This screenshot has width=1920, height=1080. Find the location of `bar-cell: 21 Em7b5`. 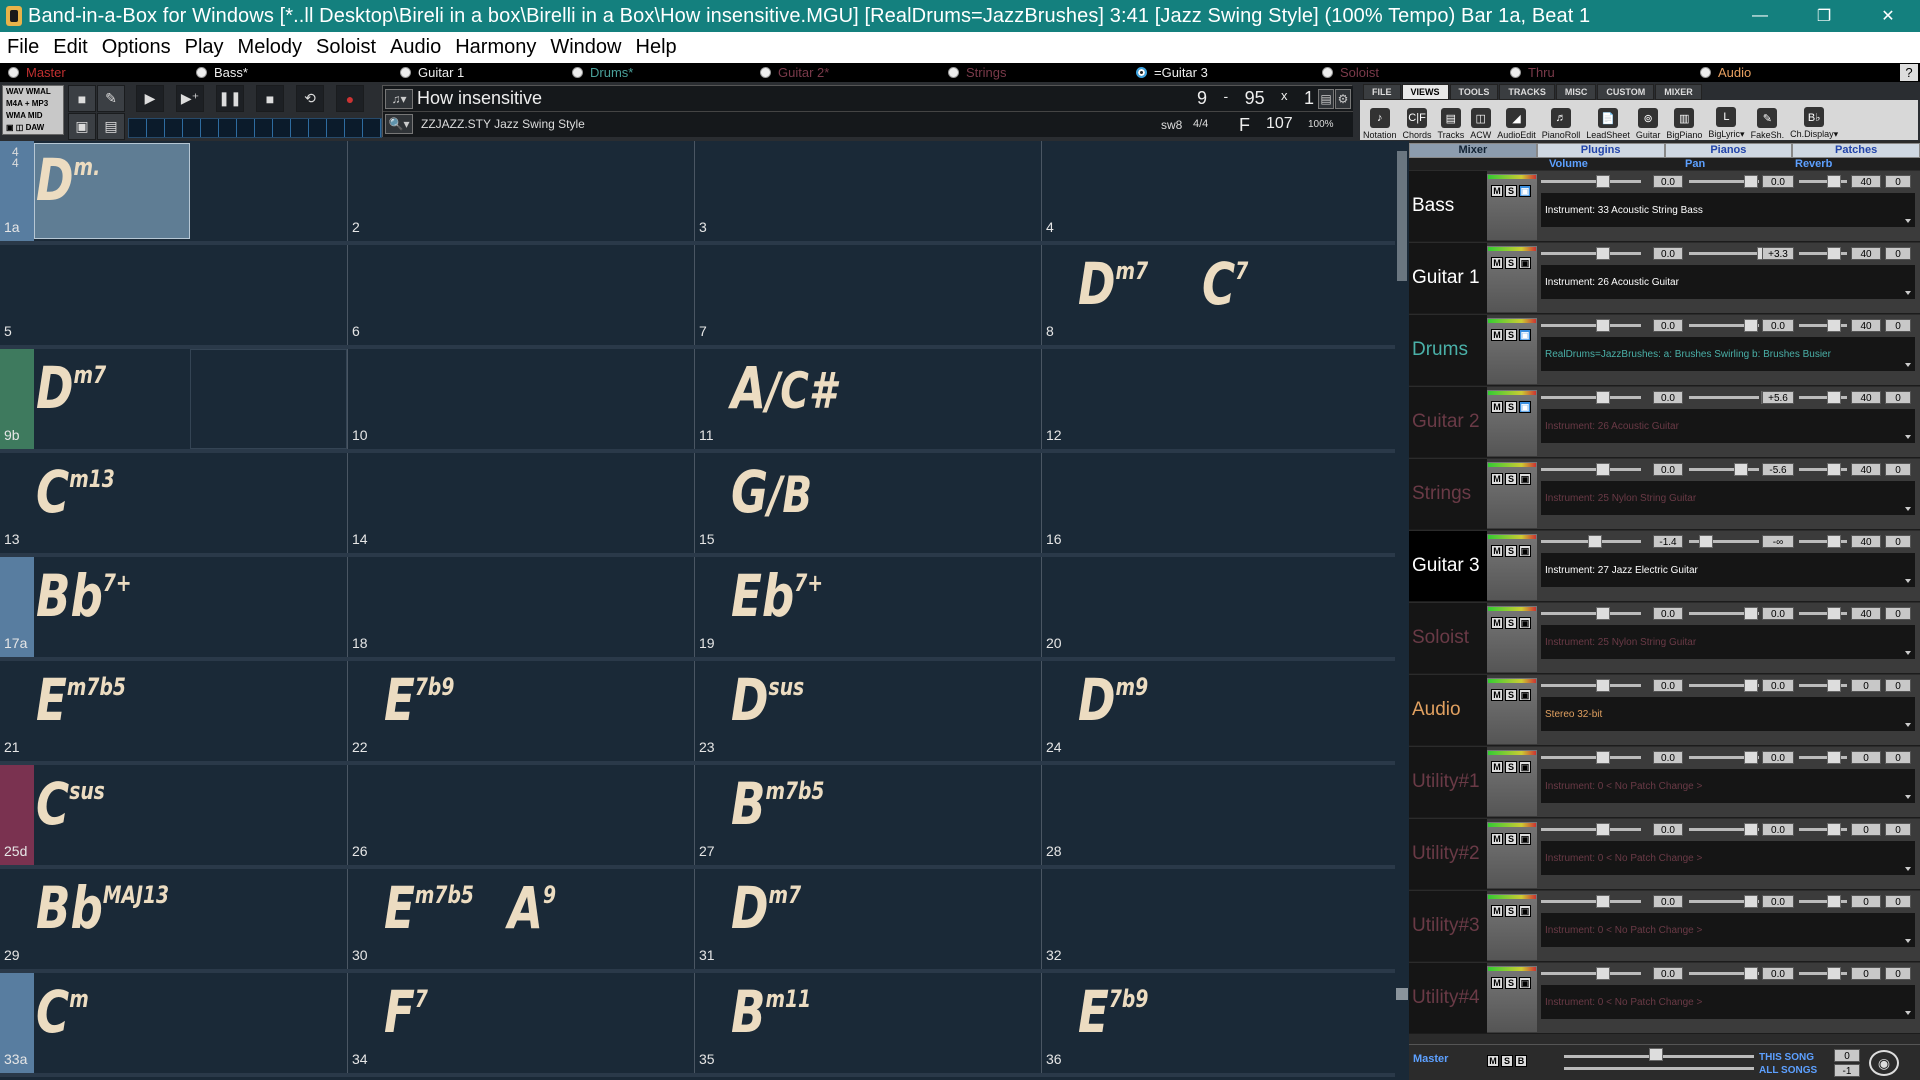

bar-cell: 21 Em7b5 is located at coordinates (173, 711).